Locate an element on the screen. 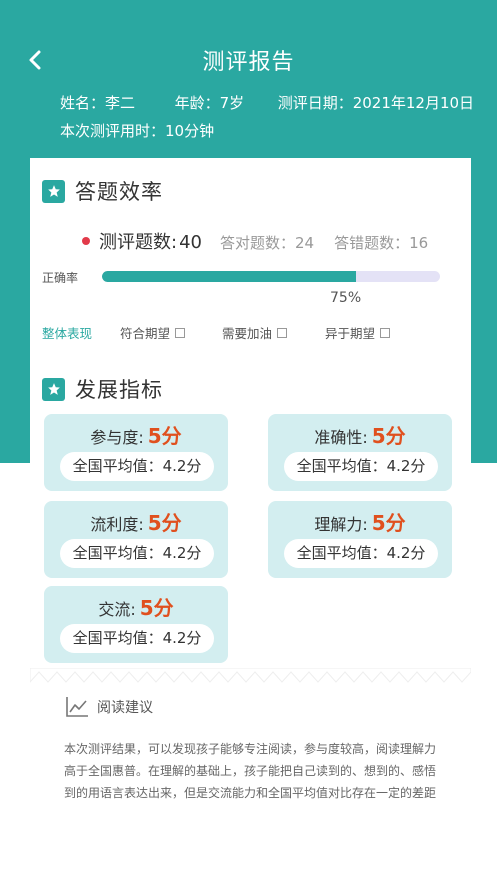 The width and height of the screenshot is (497, 883). option-label: 需要加油 is located at coordinates (247, 333).